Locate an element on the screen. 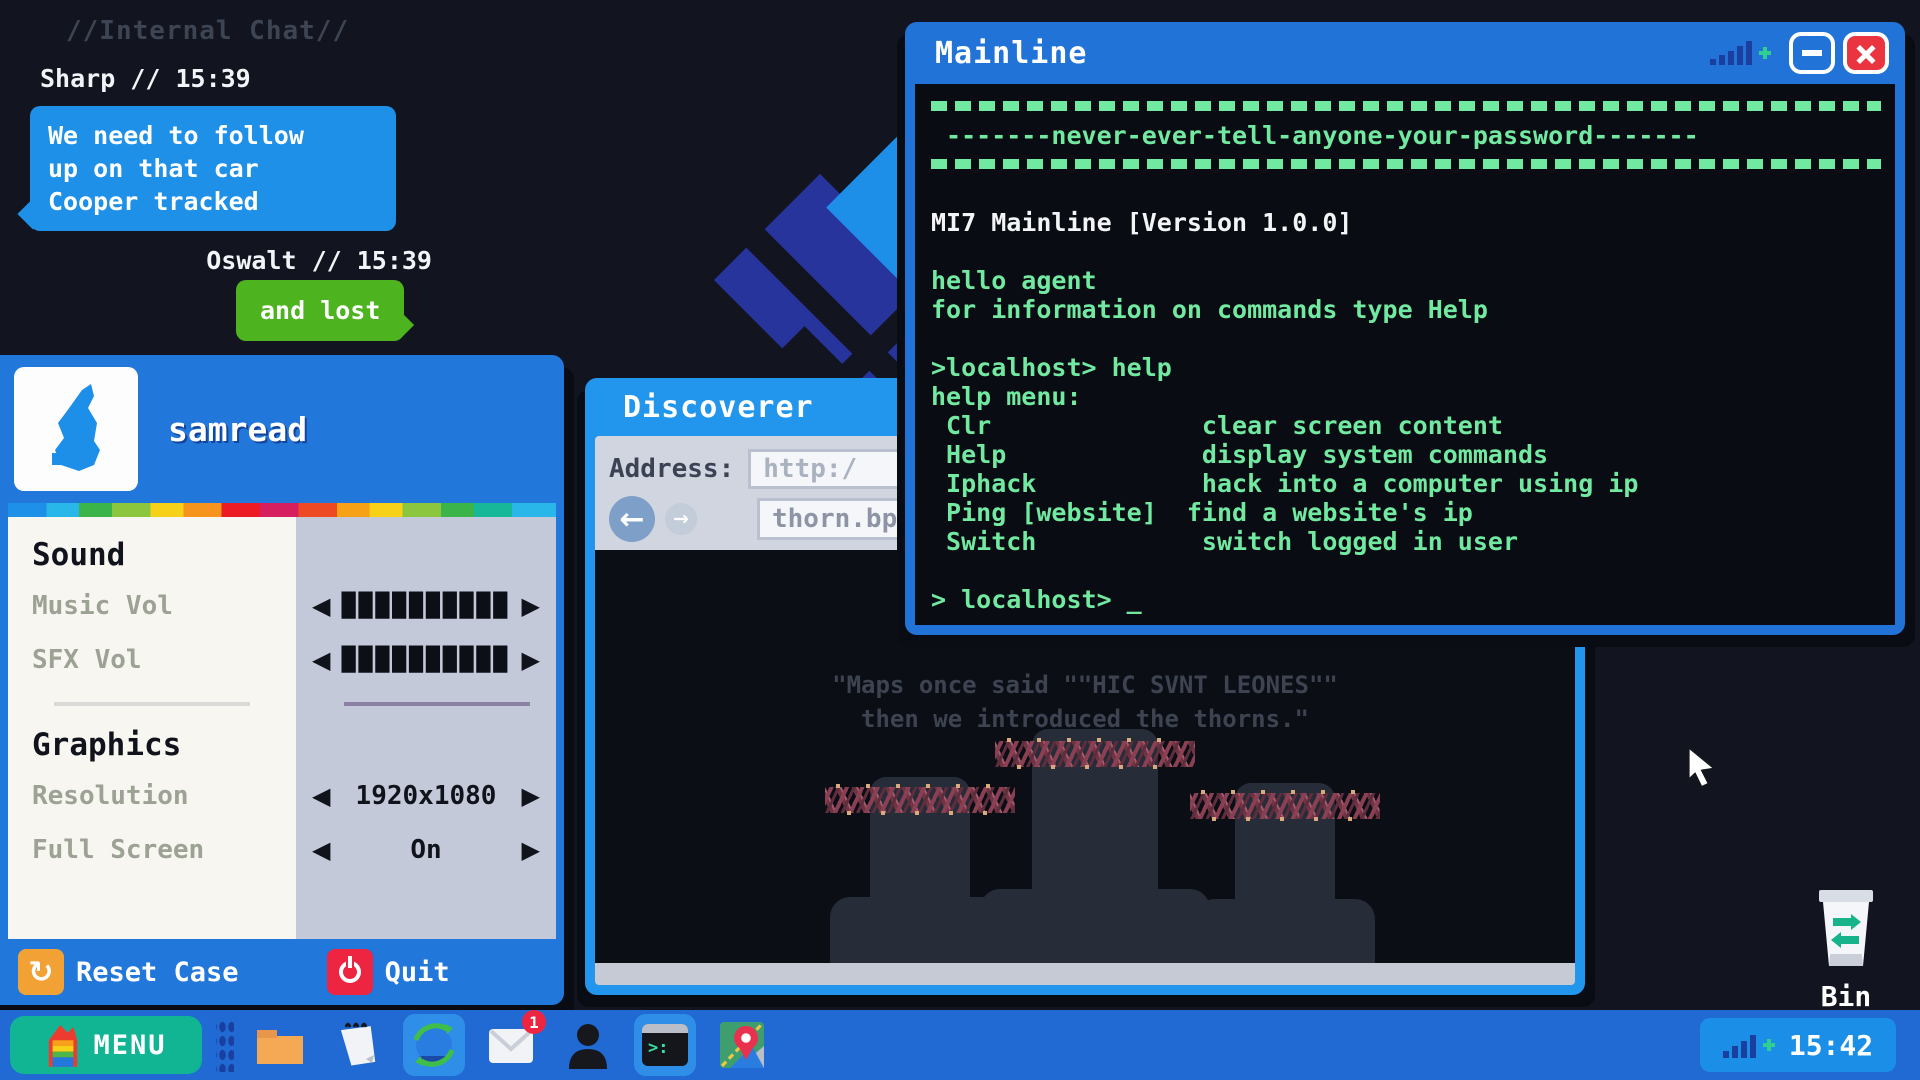 The image size is (1920, 1080). fullscreen-previous-button: ◀ is located at coordinates (321, 850).